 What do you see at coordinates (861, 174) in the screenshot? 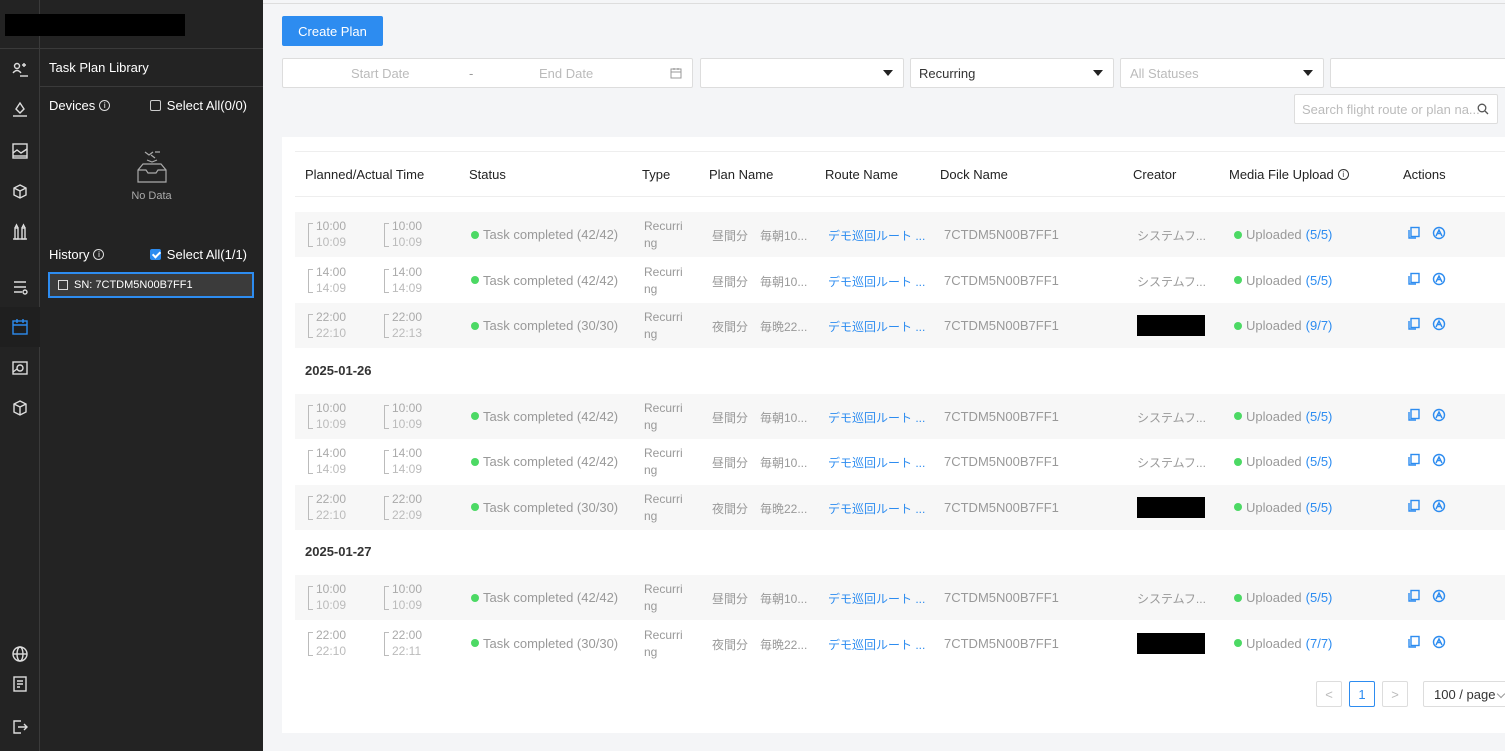
I see `col-route: Route Name` at bounding box center [861, 174].